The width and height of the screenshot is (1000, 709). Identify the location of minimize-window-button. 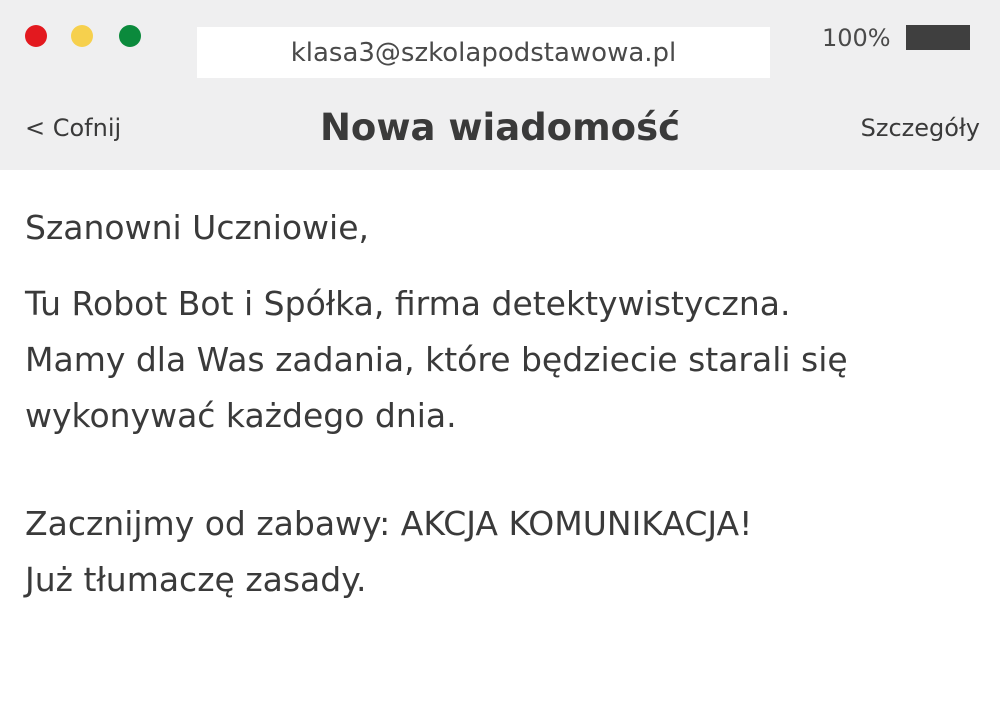
(82, 36).